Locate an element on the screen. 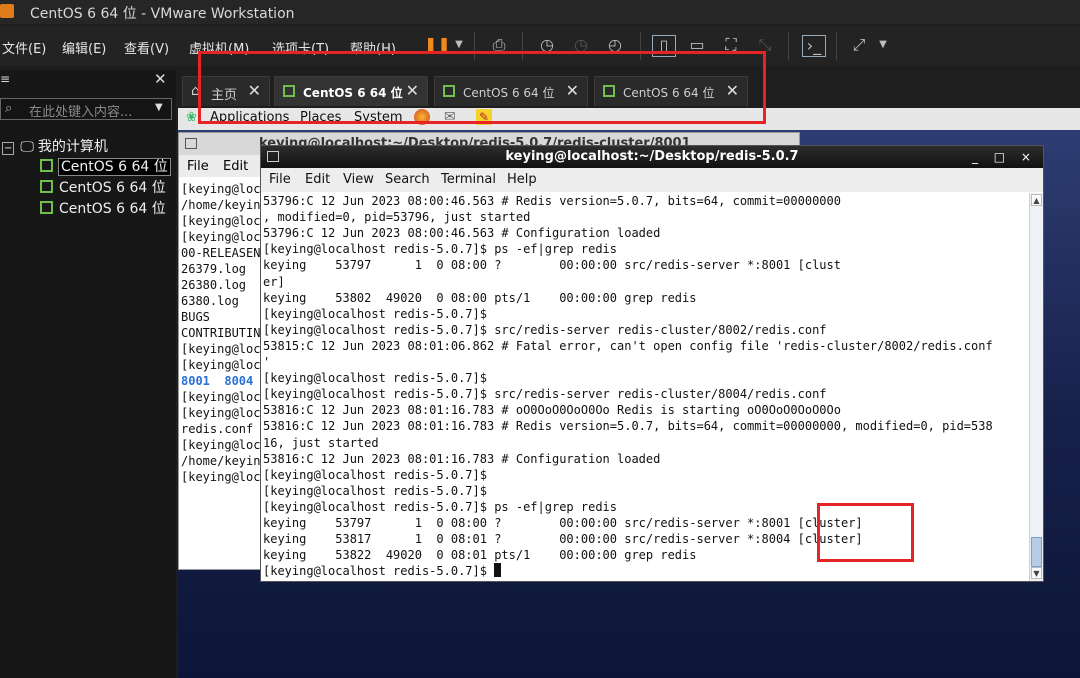 The width and height of the screenshot is (1080, 678). tree-vm-1: CentOS 6 64 位 is located at coordinates (105, 166).